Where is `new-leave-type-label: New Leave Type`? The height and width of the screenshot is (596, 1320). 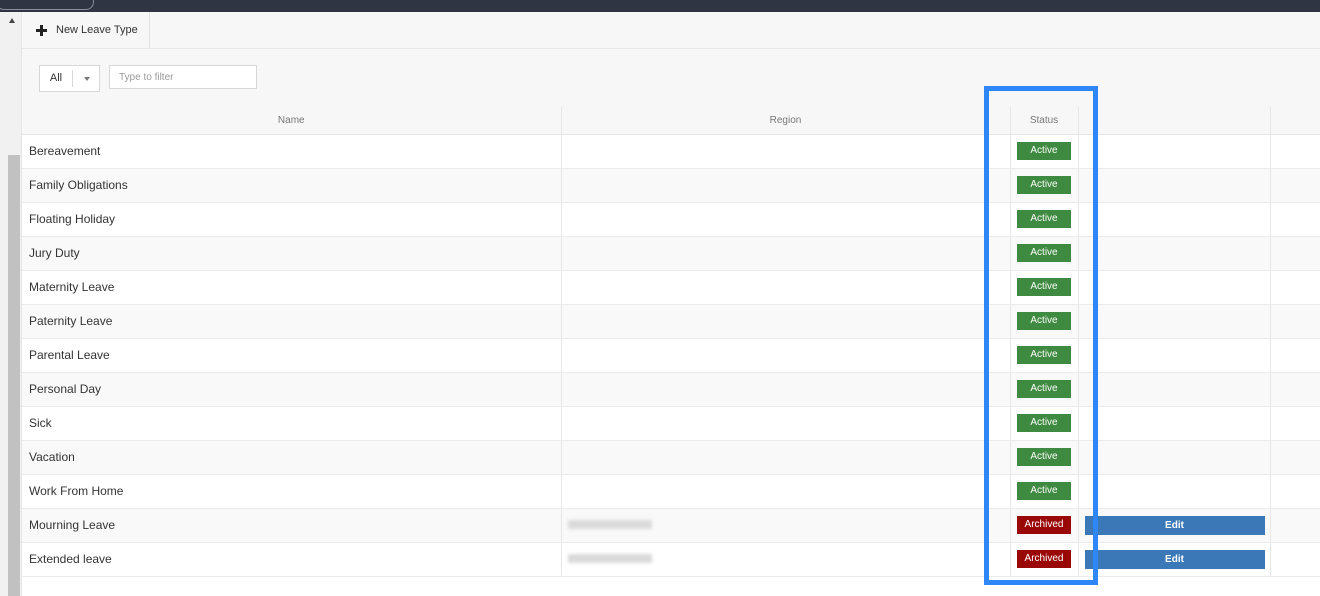 new-leave-type-label: New Leave Type is located at coordinates (97, 30).